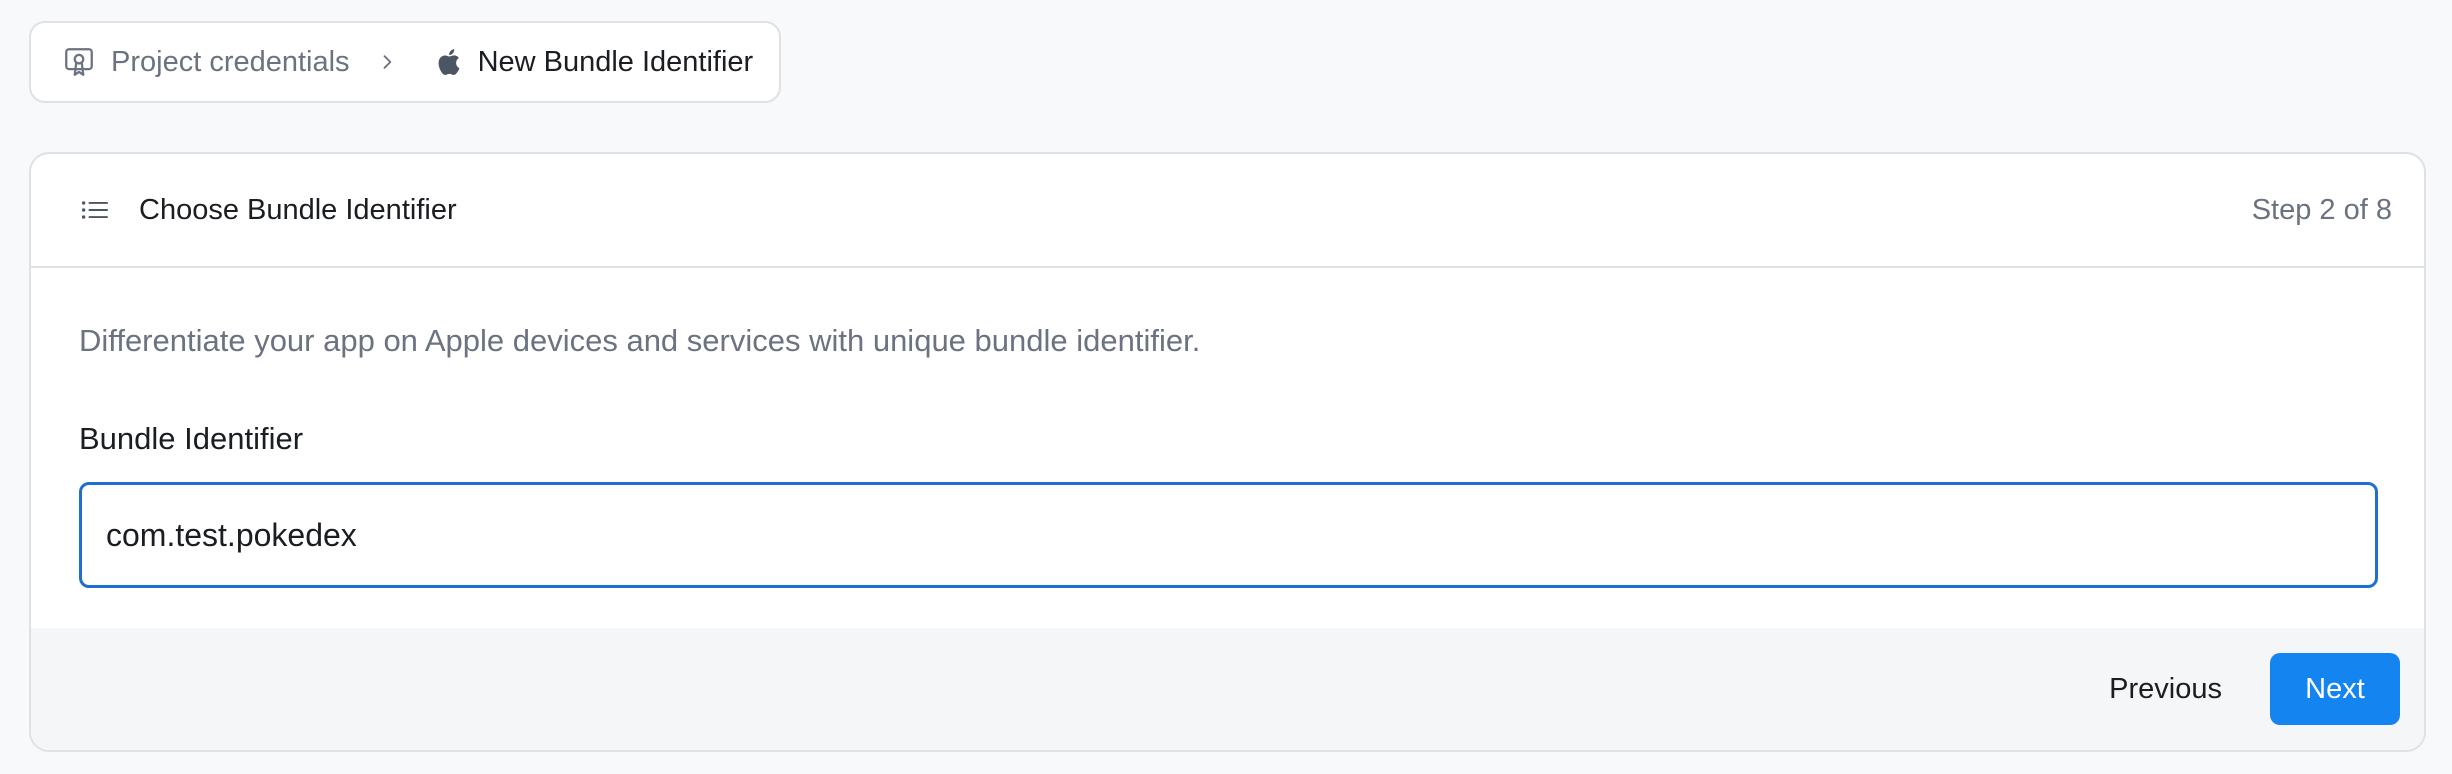 The width and height of the screenshot is (2452, 774). What do you see at coordinates (387, 62) in the screenshot?
I see `chevron-right-icon` at bounding box center [387, 62].